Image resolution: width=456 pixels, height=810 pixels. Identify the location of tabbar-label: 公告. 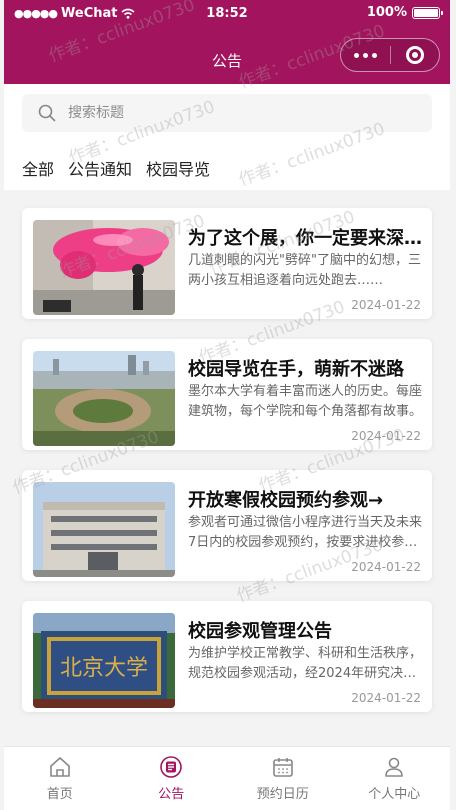
(171, 794).